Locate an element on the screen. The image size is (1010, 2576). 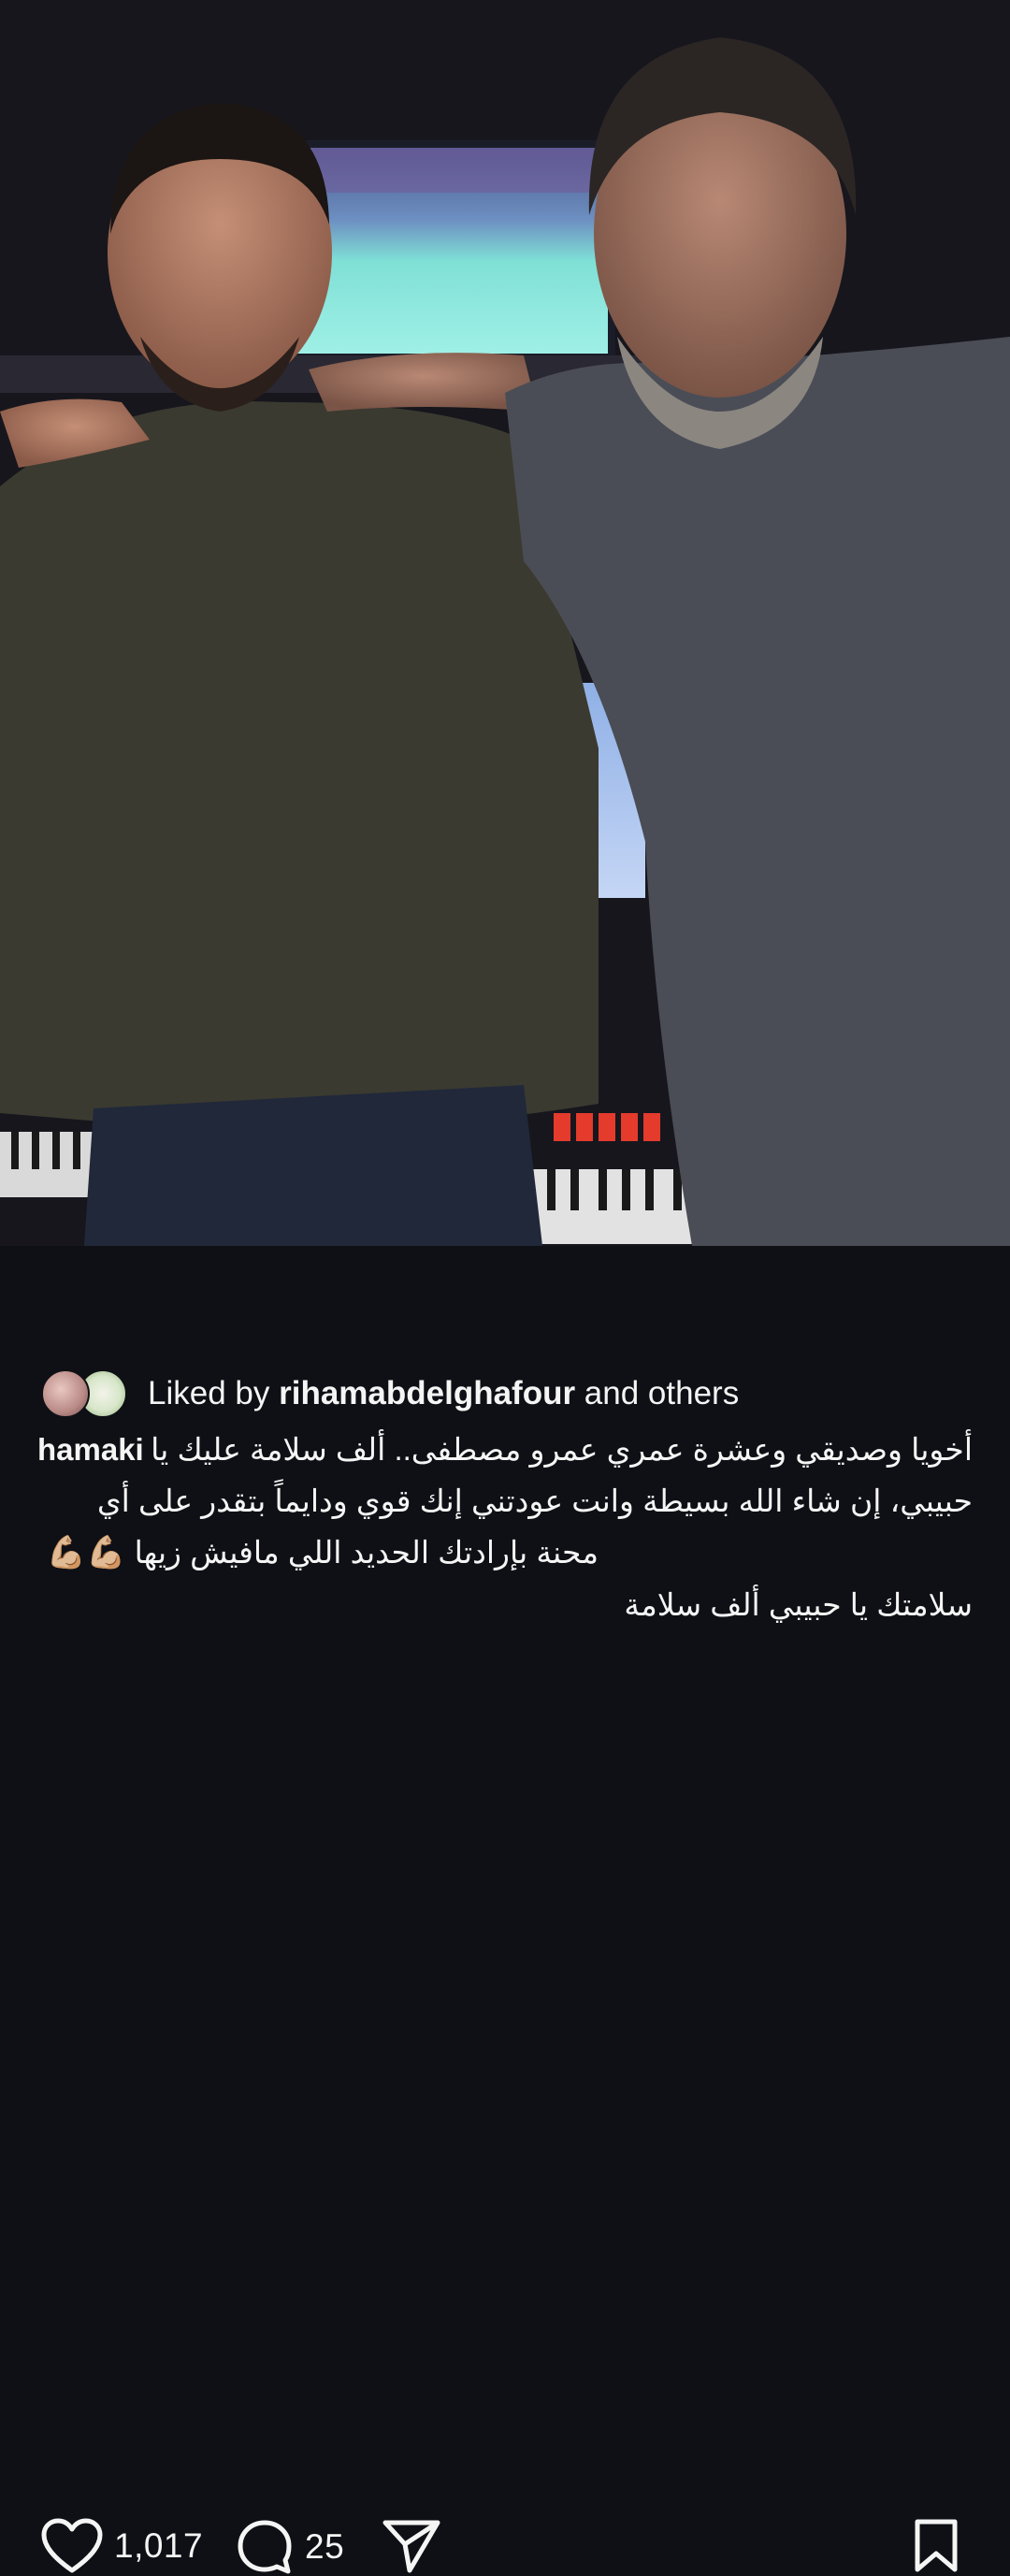
caption-line-3: محنة بإرادتك الحديد اللي مافيش زيها 💪🏼💪🏼 is located at coordinates (505, 1553).